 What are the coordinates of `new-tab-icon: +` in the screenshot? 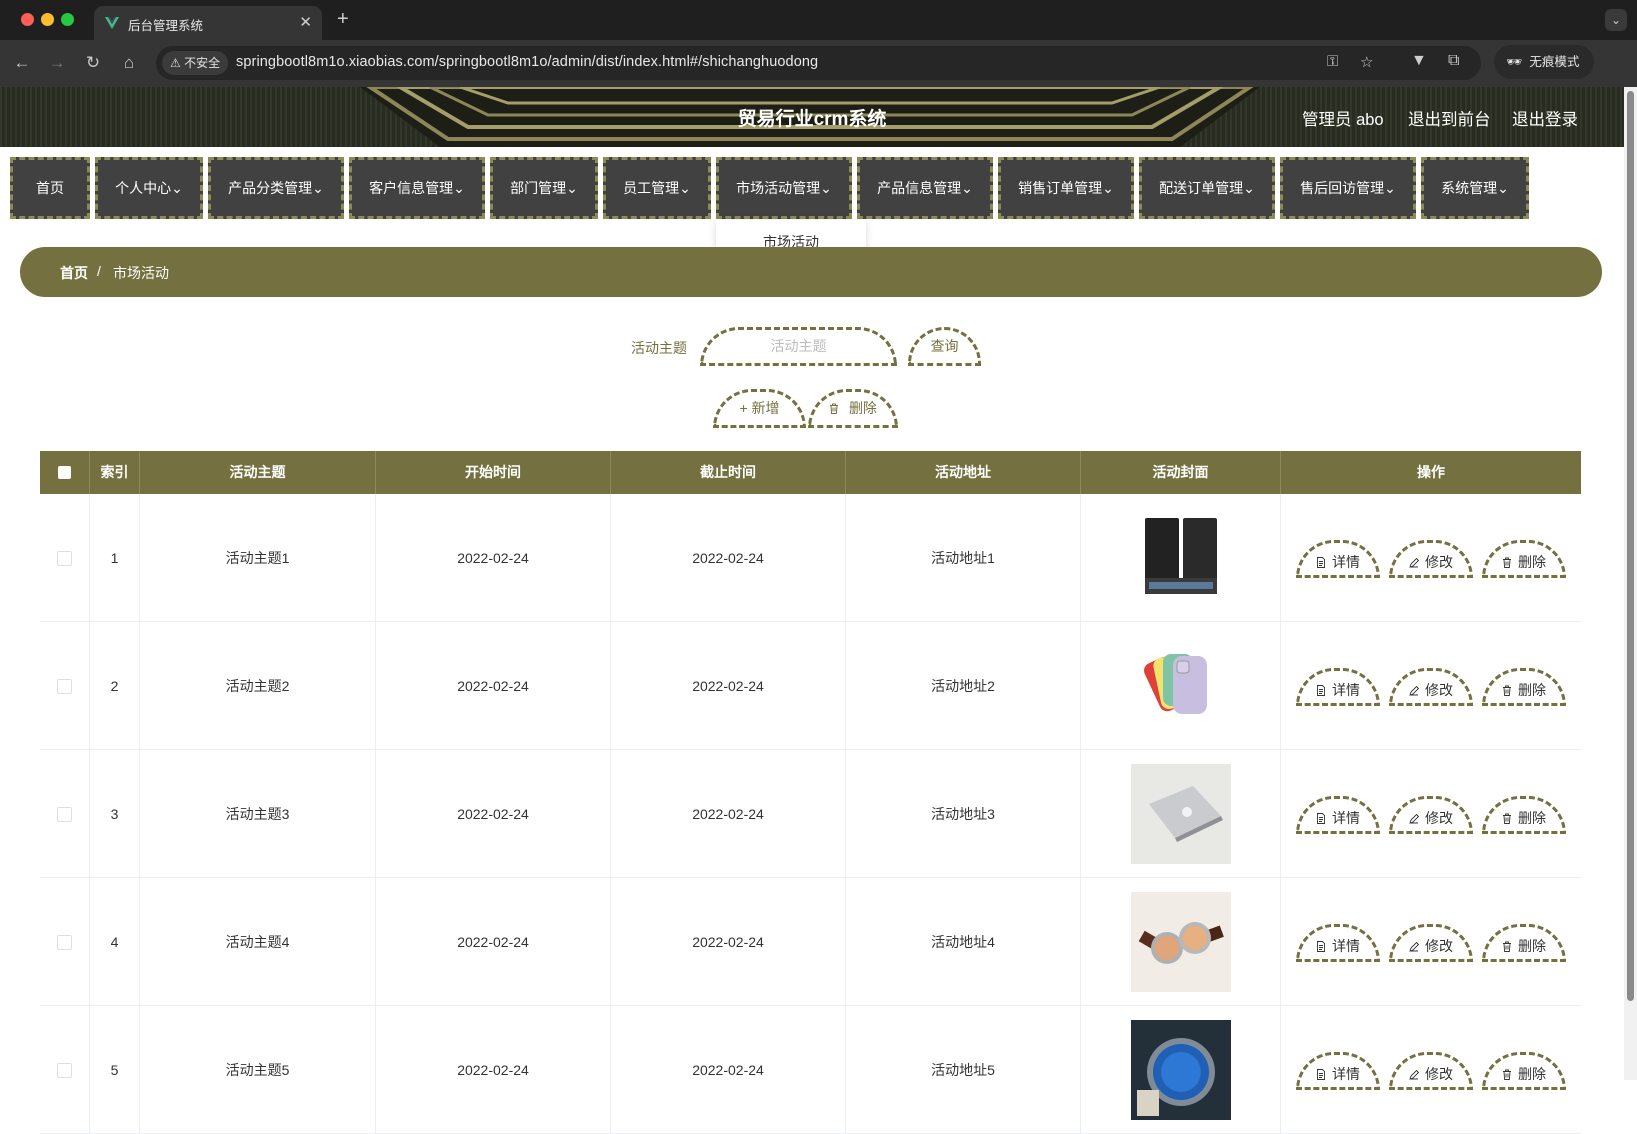 It's located at (343, 19).